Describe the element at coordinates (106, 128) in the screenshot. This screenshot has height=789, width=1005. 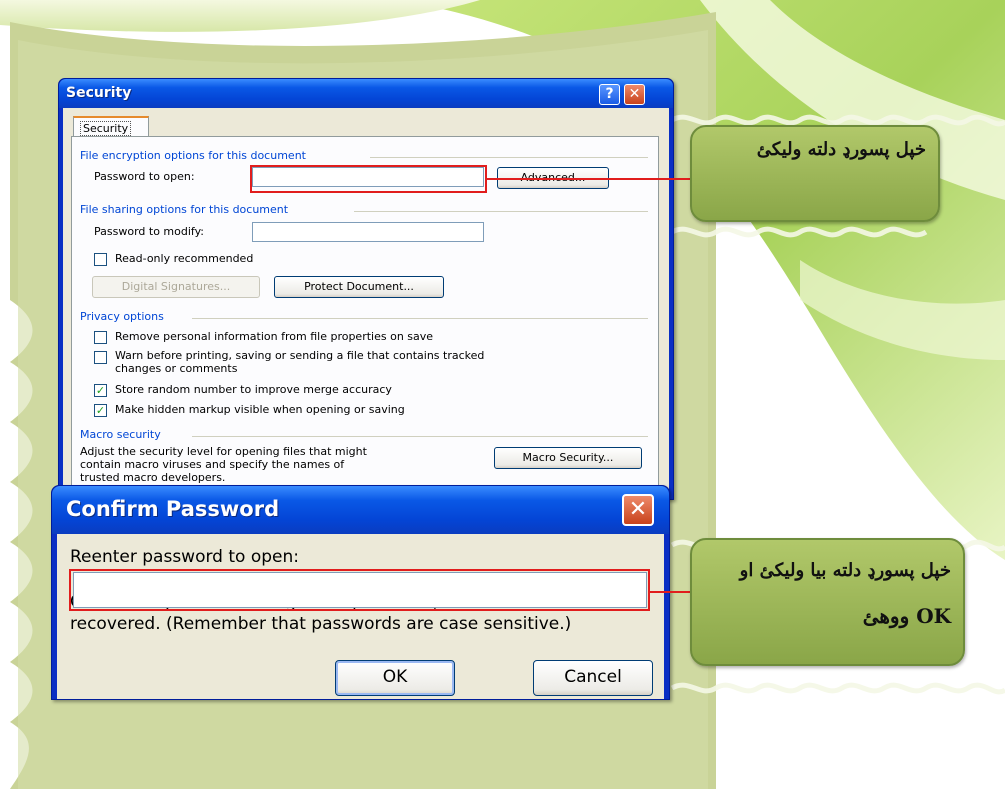
I see `tab-security-label: Security` at that location.